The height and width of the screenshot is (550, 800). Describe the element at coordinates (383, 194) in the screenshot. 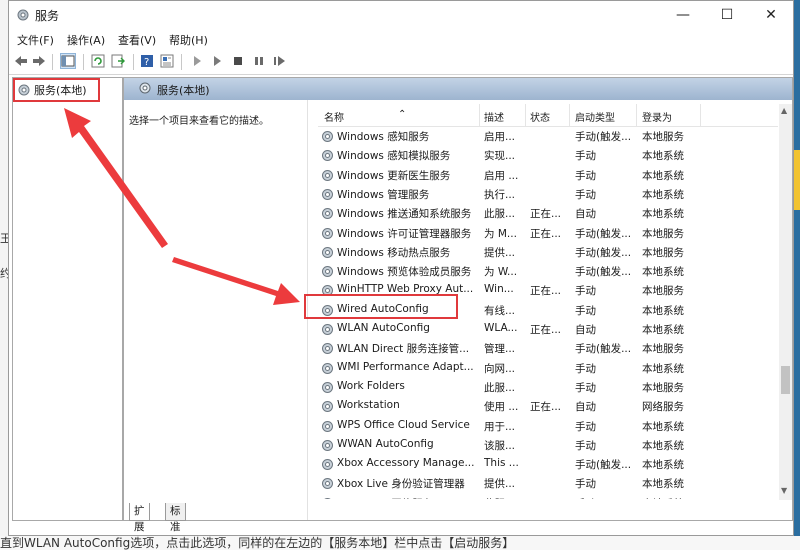

I see `service-name: Windows 管理服务` at that location.